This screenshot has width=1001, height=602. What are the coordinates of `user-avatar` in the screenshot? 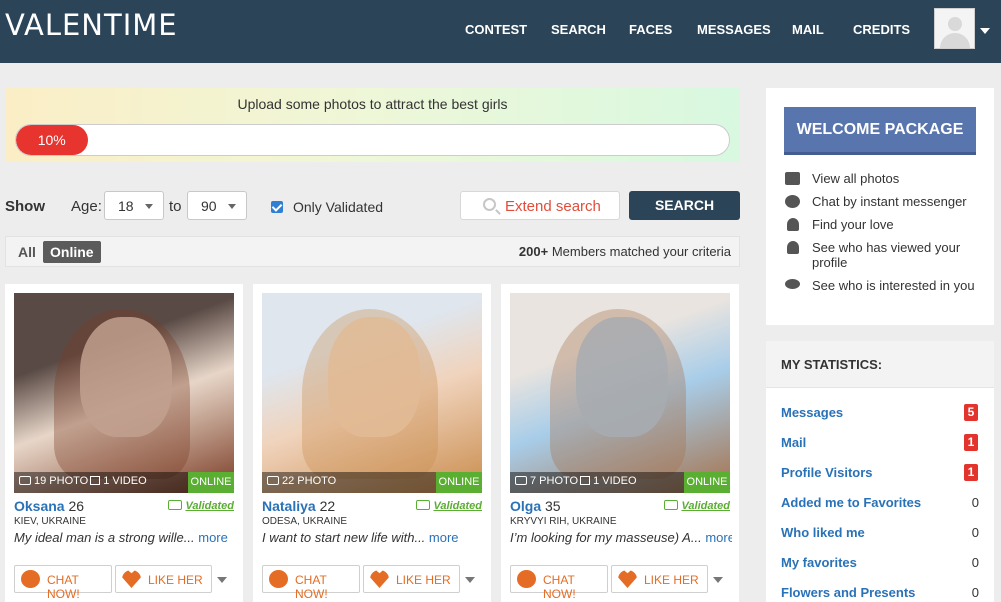 It's located at (954, 28).